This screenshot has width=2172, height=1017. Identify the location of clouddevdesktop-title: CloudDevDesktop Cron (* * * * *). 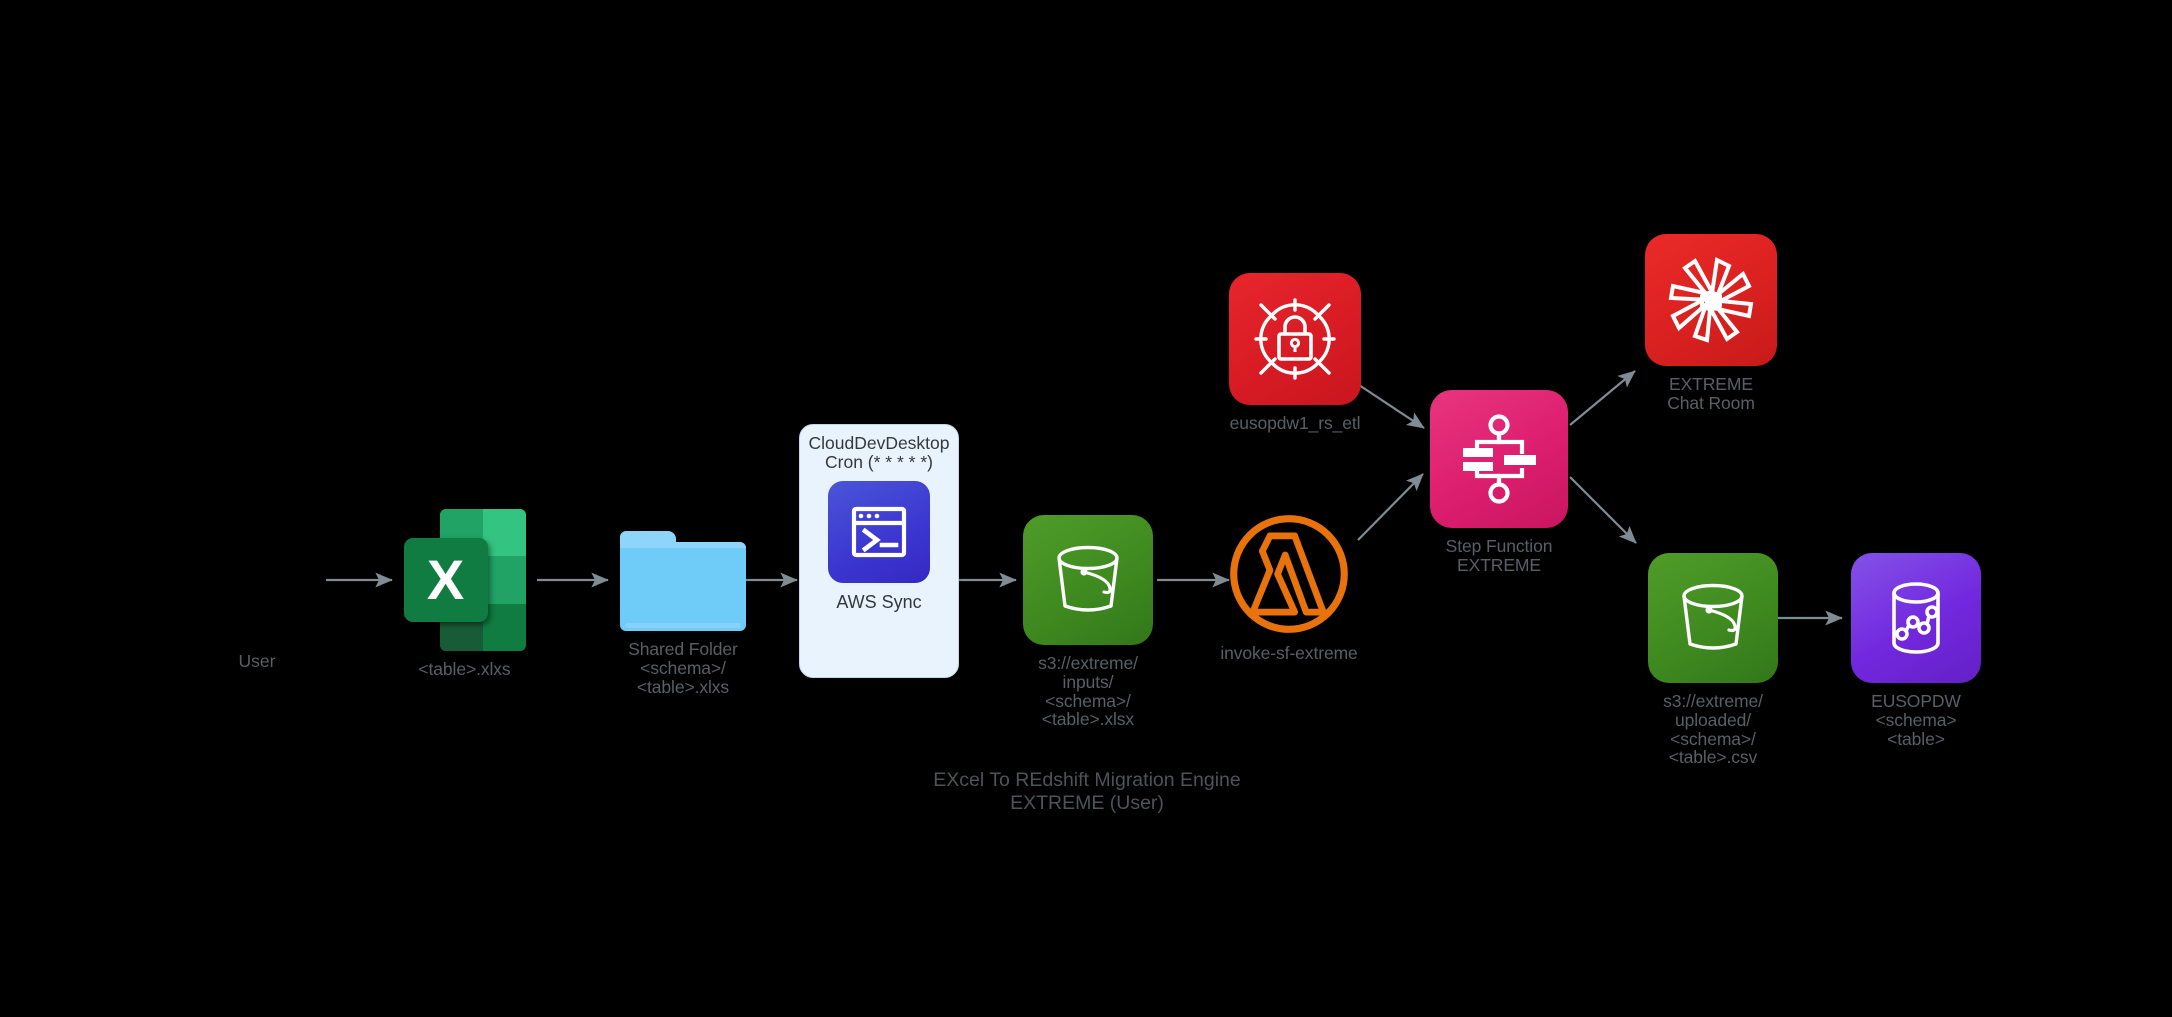
(879, 452).